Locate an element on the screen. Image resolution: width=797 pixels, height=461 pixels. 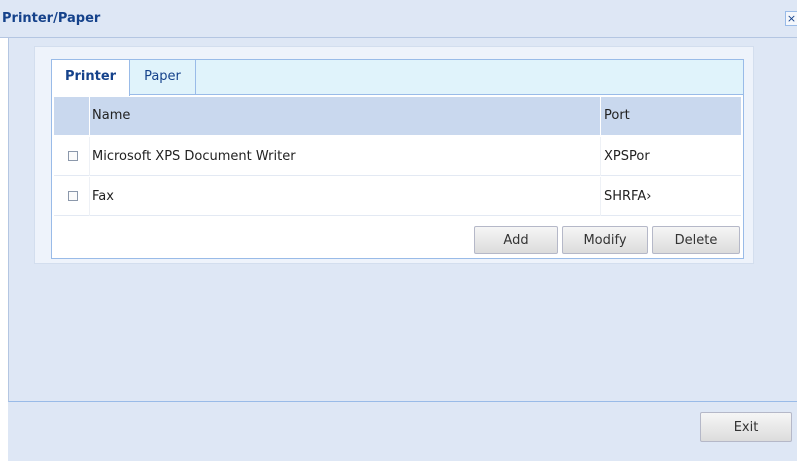
close-icon: × is located at coordinates (791, 18).